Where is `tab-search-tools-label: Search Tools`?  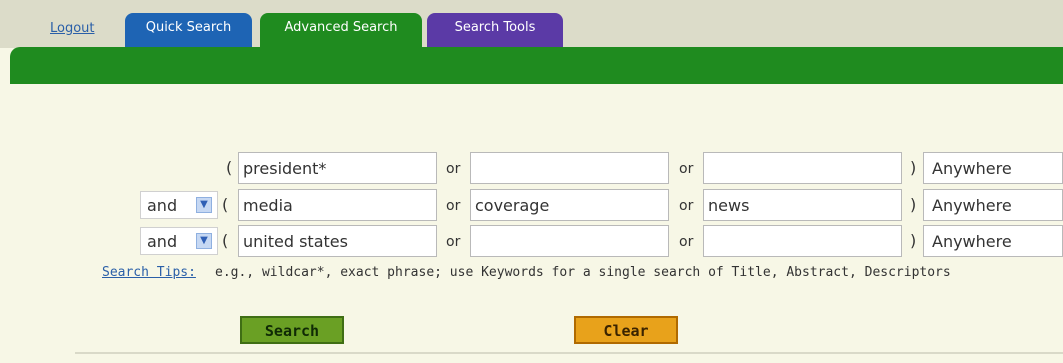 tab-search-tools-label: Search Tools is located at coordinates (495, 27).